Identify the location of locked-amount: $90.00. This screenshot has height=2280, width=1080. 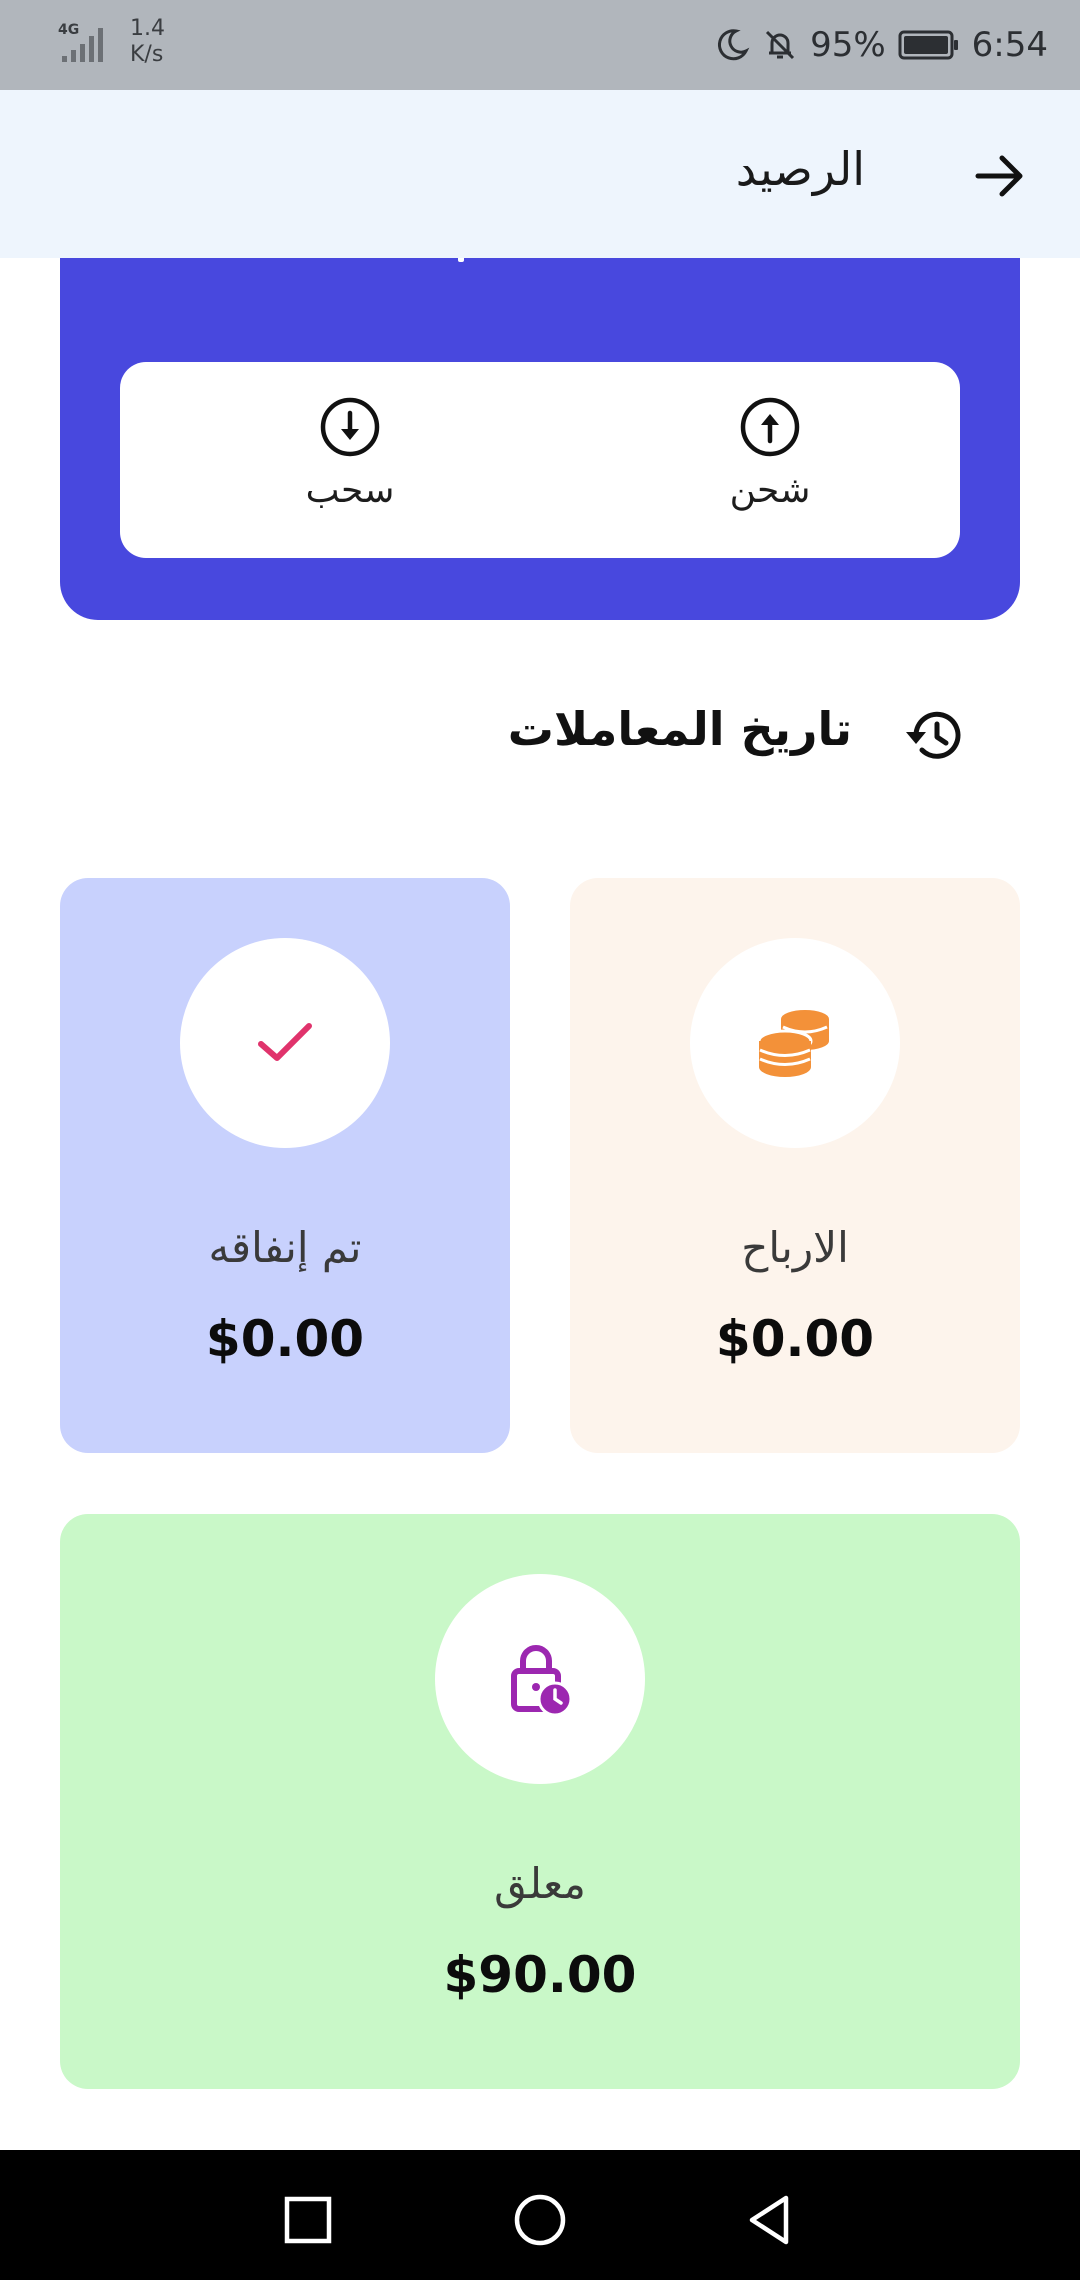
(540, 1975).